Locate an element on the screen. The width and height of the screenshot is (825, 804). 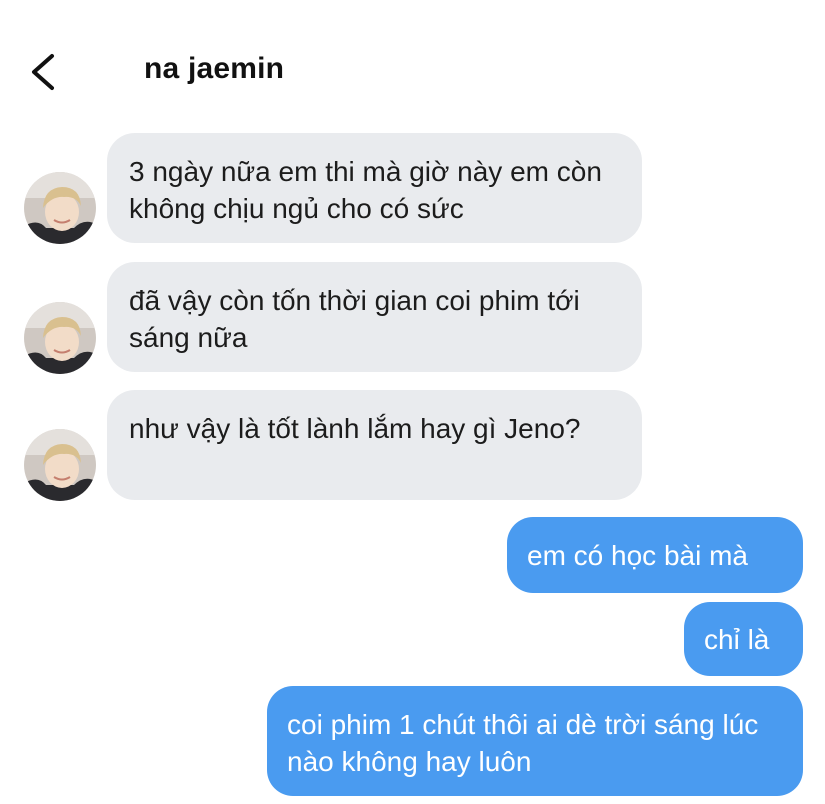
contact-name: na jaemin is located at coordinates (214, 69).